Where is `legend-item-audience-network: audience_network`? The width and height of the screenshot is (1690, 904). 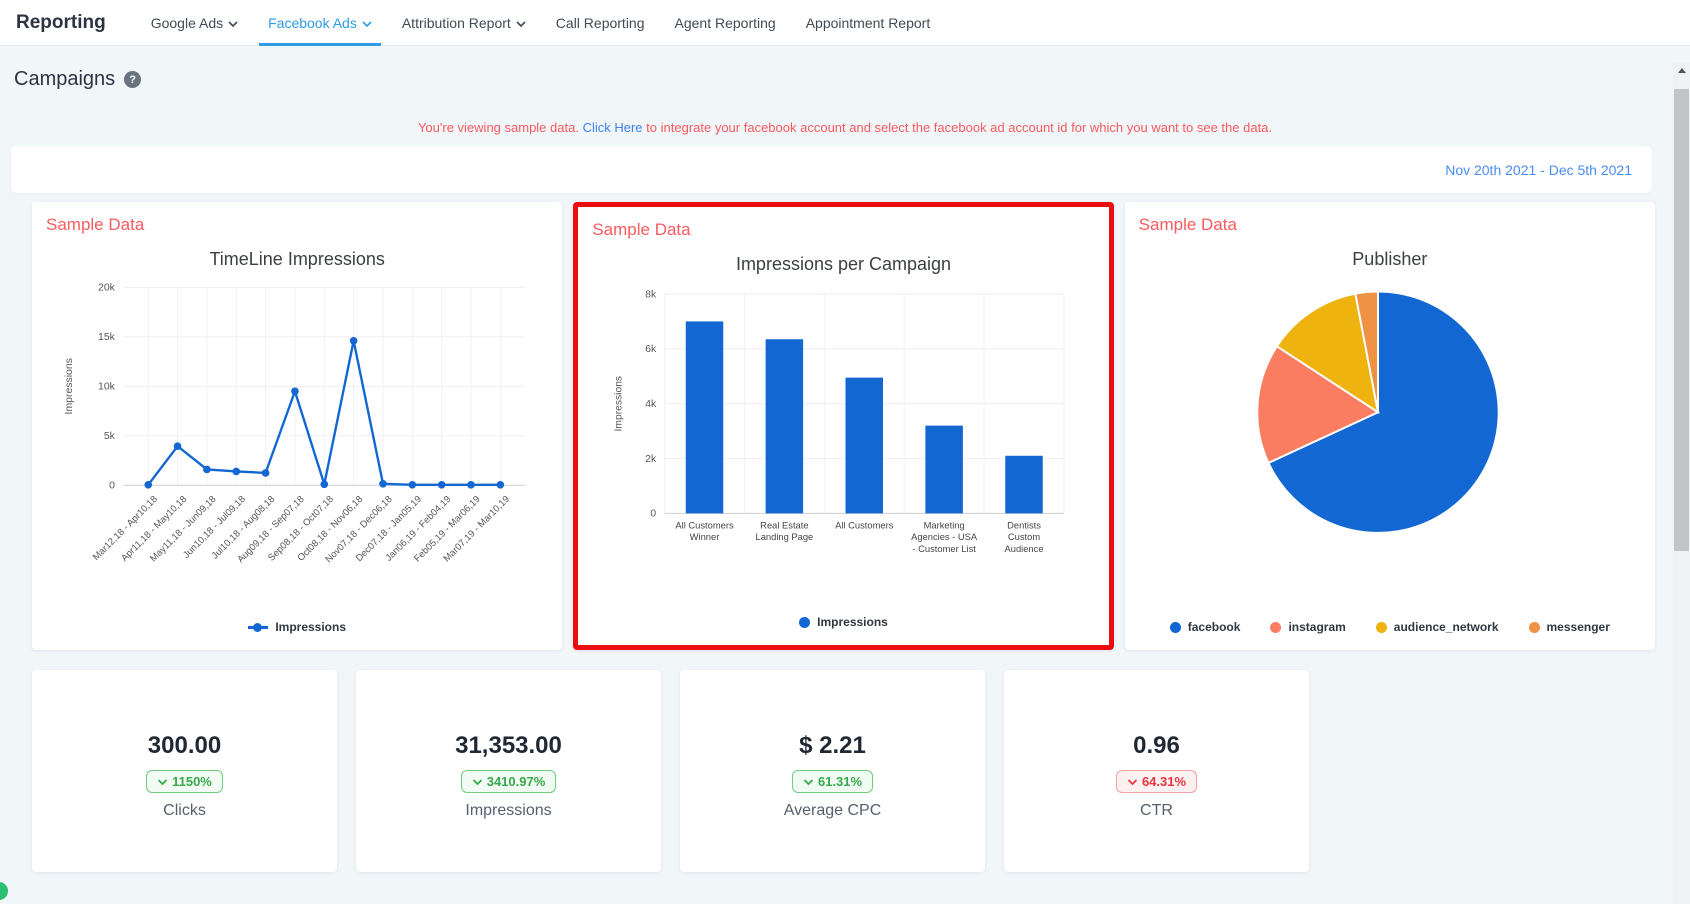 legend-item-audience-network: audience_network is located at coordinates (1437, 627).